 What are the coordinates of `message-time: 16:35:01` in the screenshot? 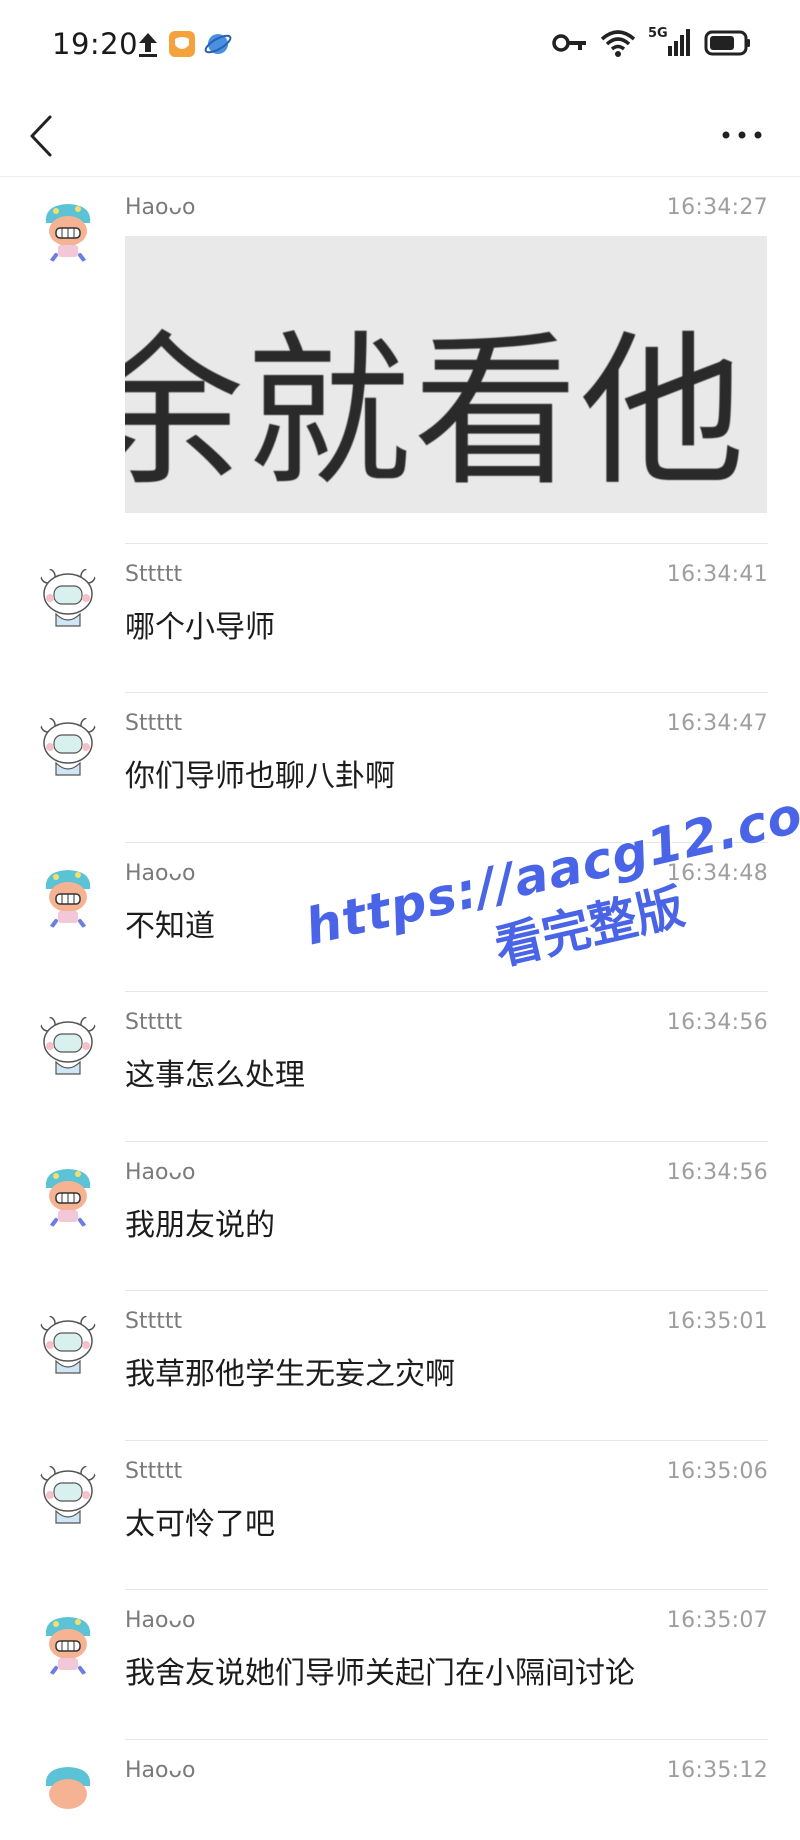 It's located at (717, 1321).